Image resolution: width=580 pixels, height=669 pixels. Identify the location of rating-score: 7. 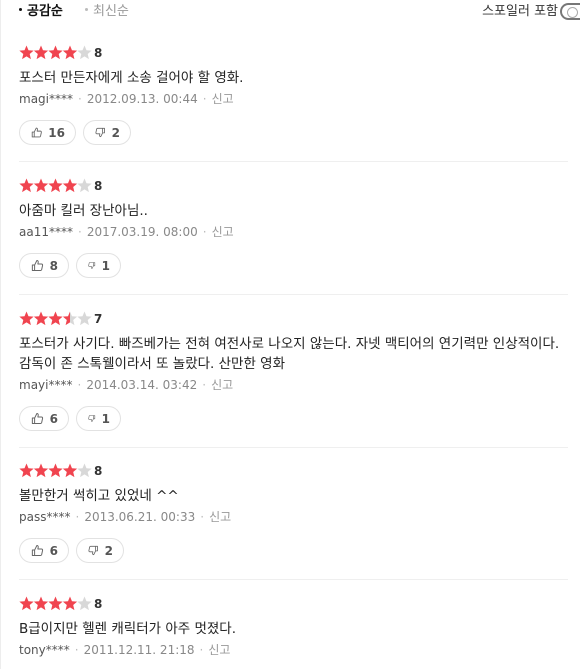
(98, 319).